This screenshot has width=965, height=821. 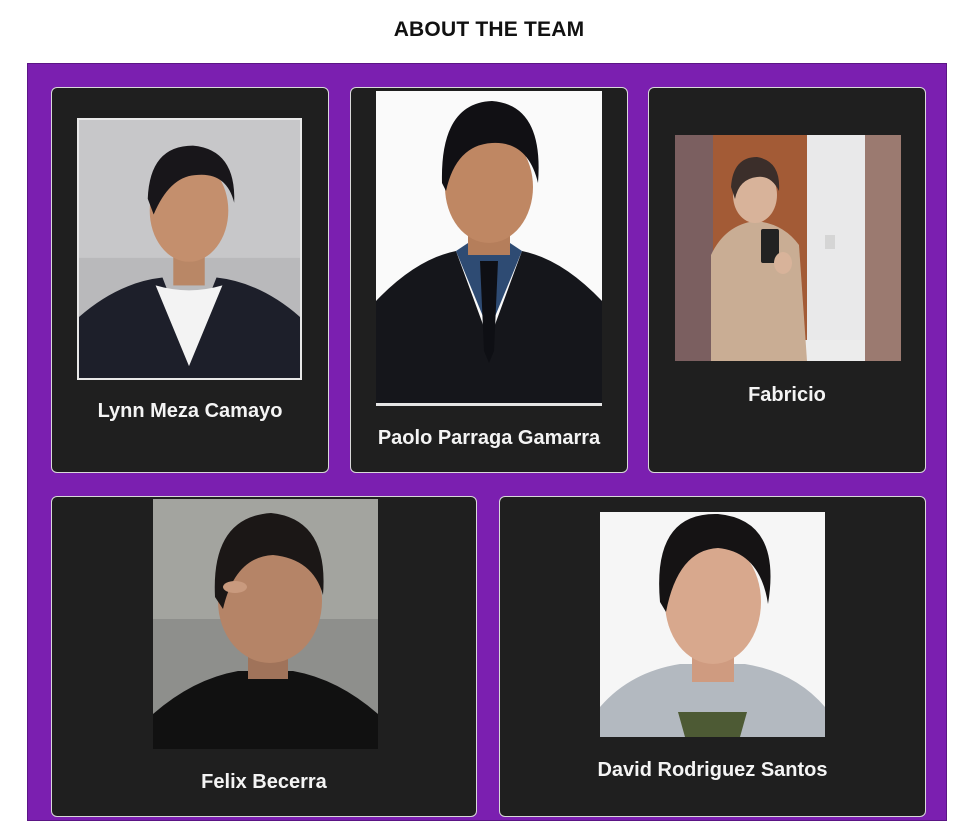 I want to click on team-card-paolo: Paolo Parraga Gamarra, so click(x=489, y=280).